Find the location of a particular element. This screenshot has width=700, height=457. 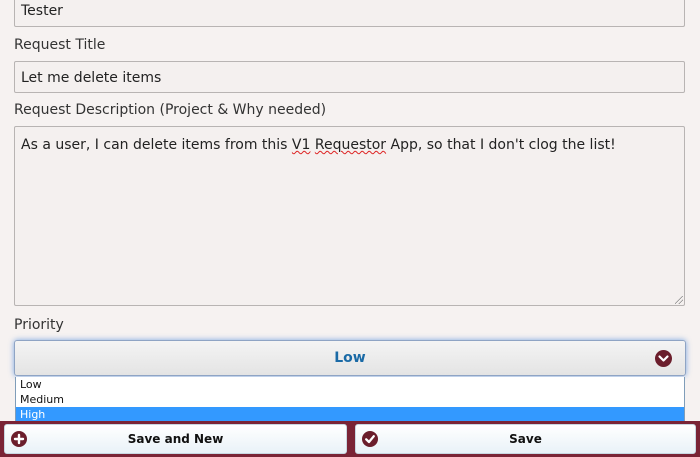

save-and-new-label: Save and New is located at coordinates (175, 439).